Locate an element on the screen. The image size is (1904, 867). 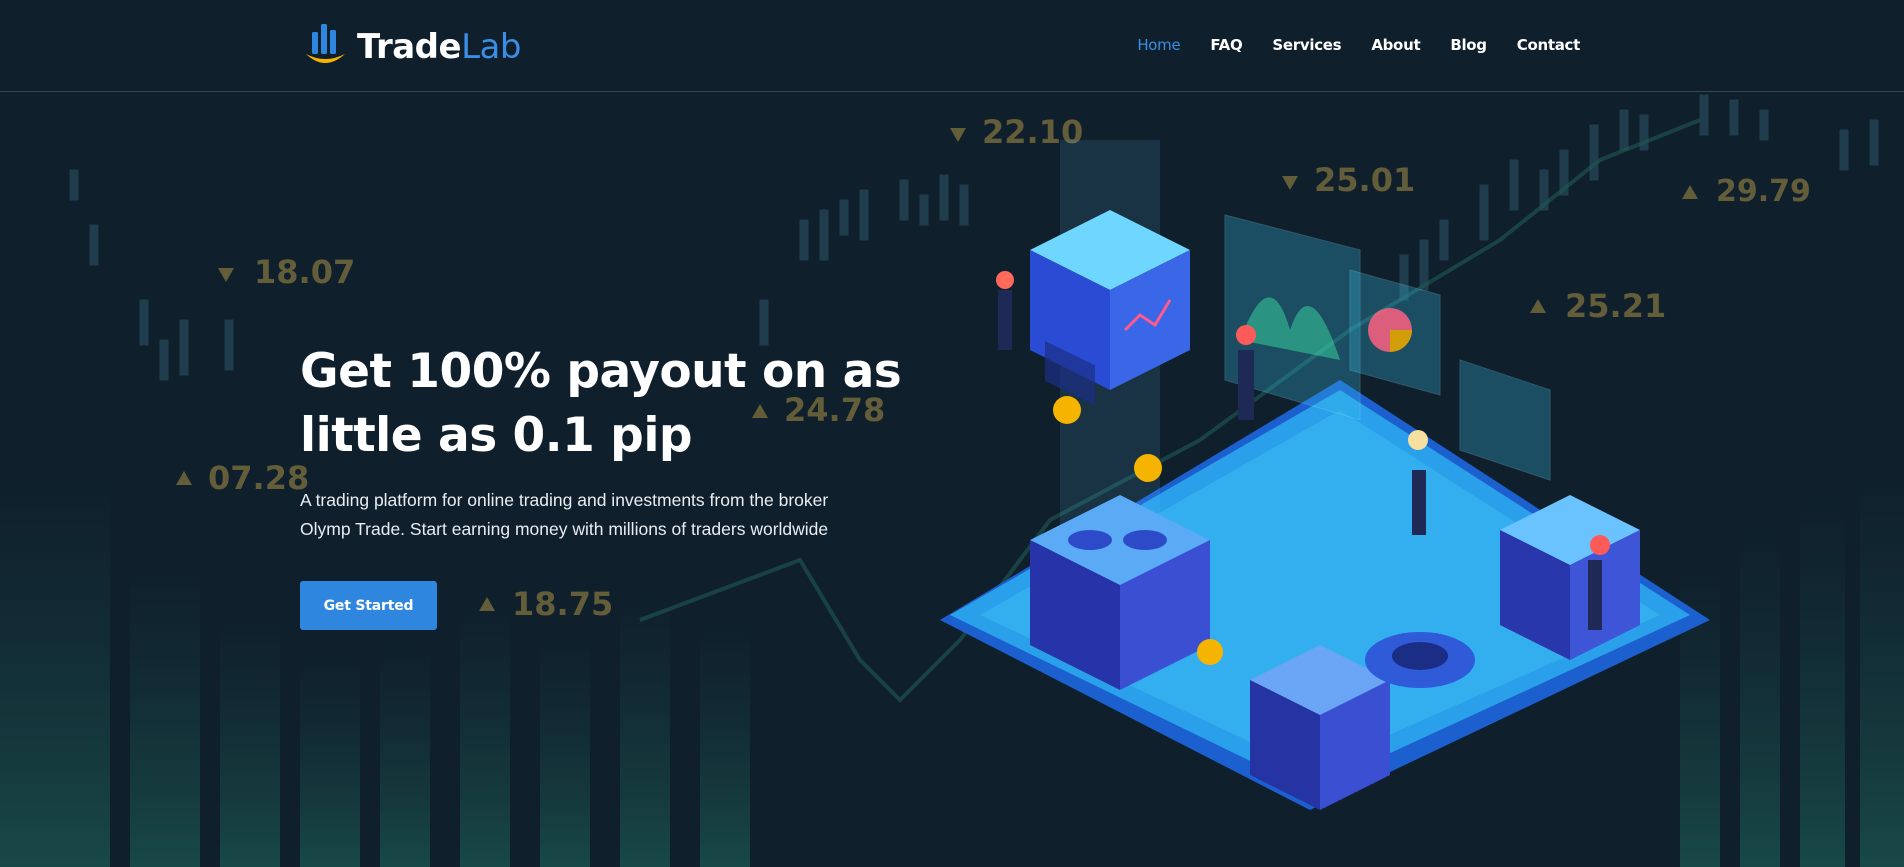
gear-icon is located at coordinates (1420, 660).